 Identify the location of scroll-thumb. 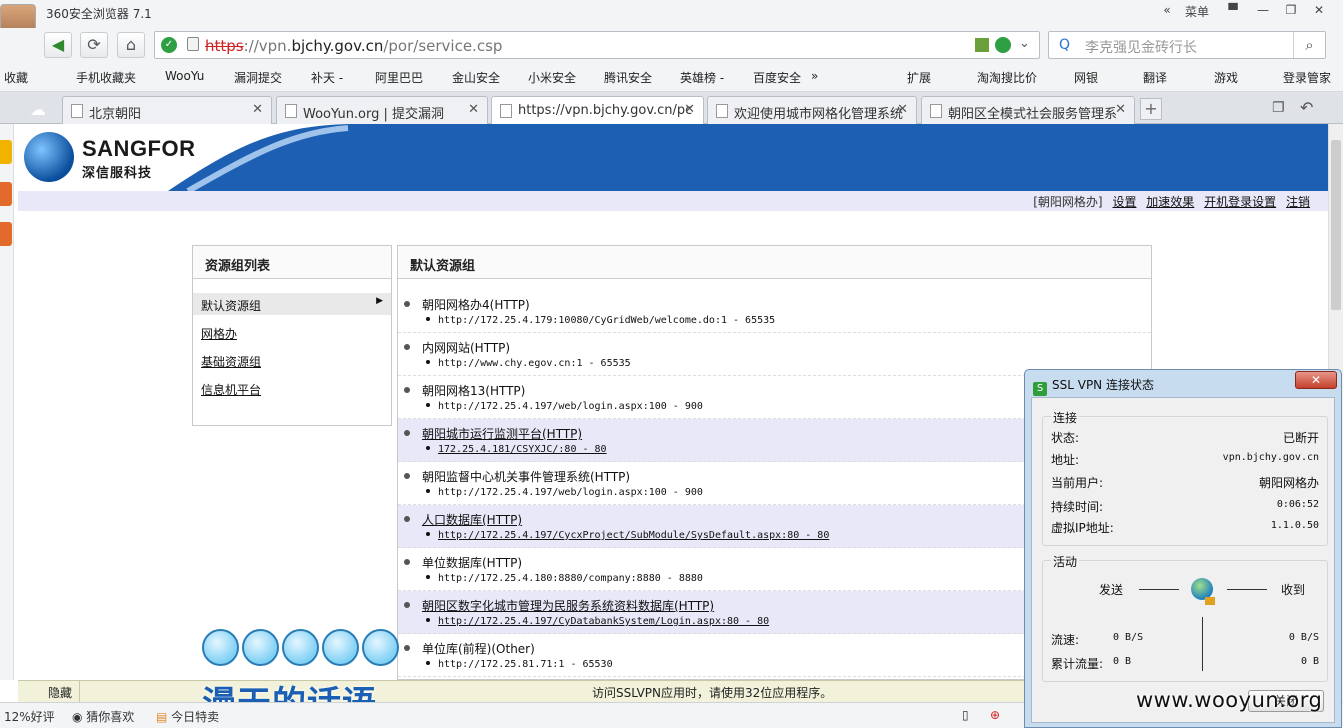
(1336, 225).